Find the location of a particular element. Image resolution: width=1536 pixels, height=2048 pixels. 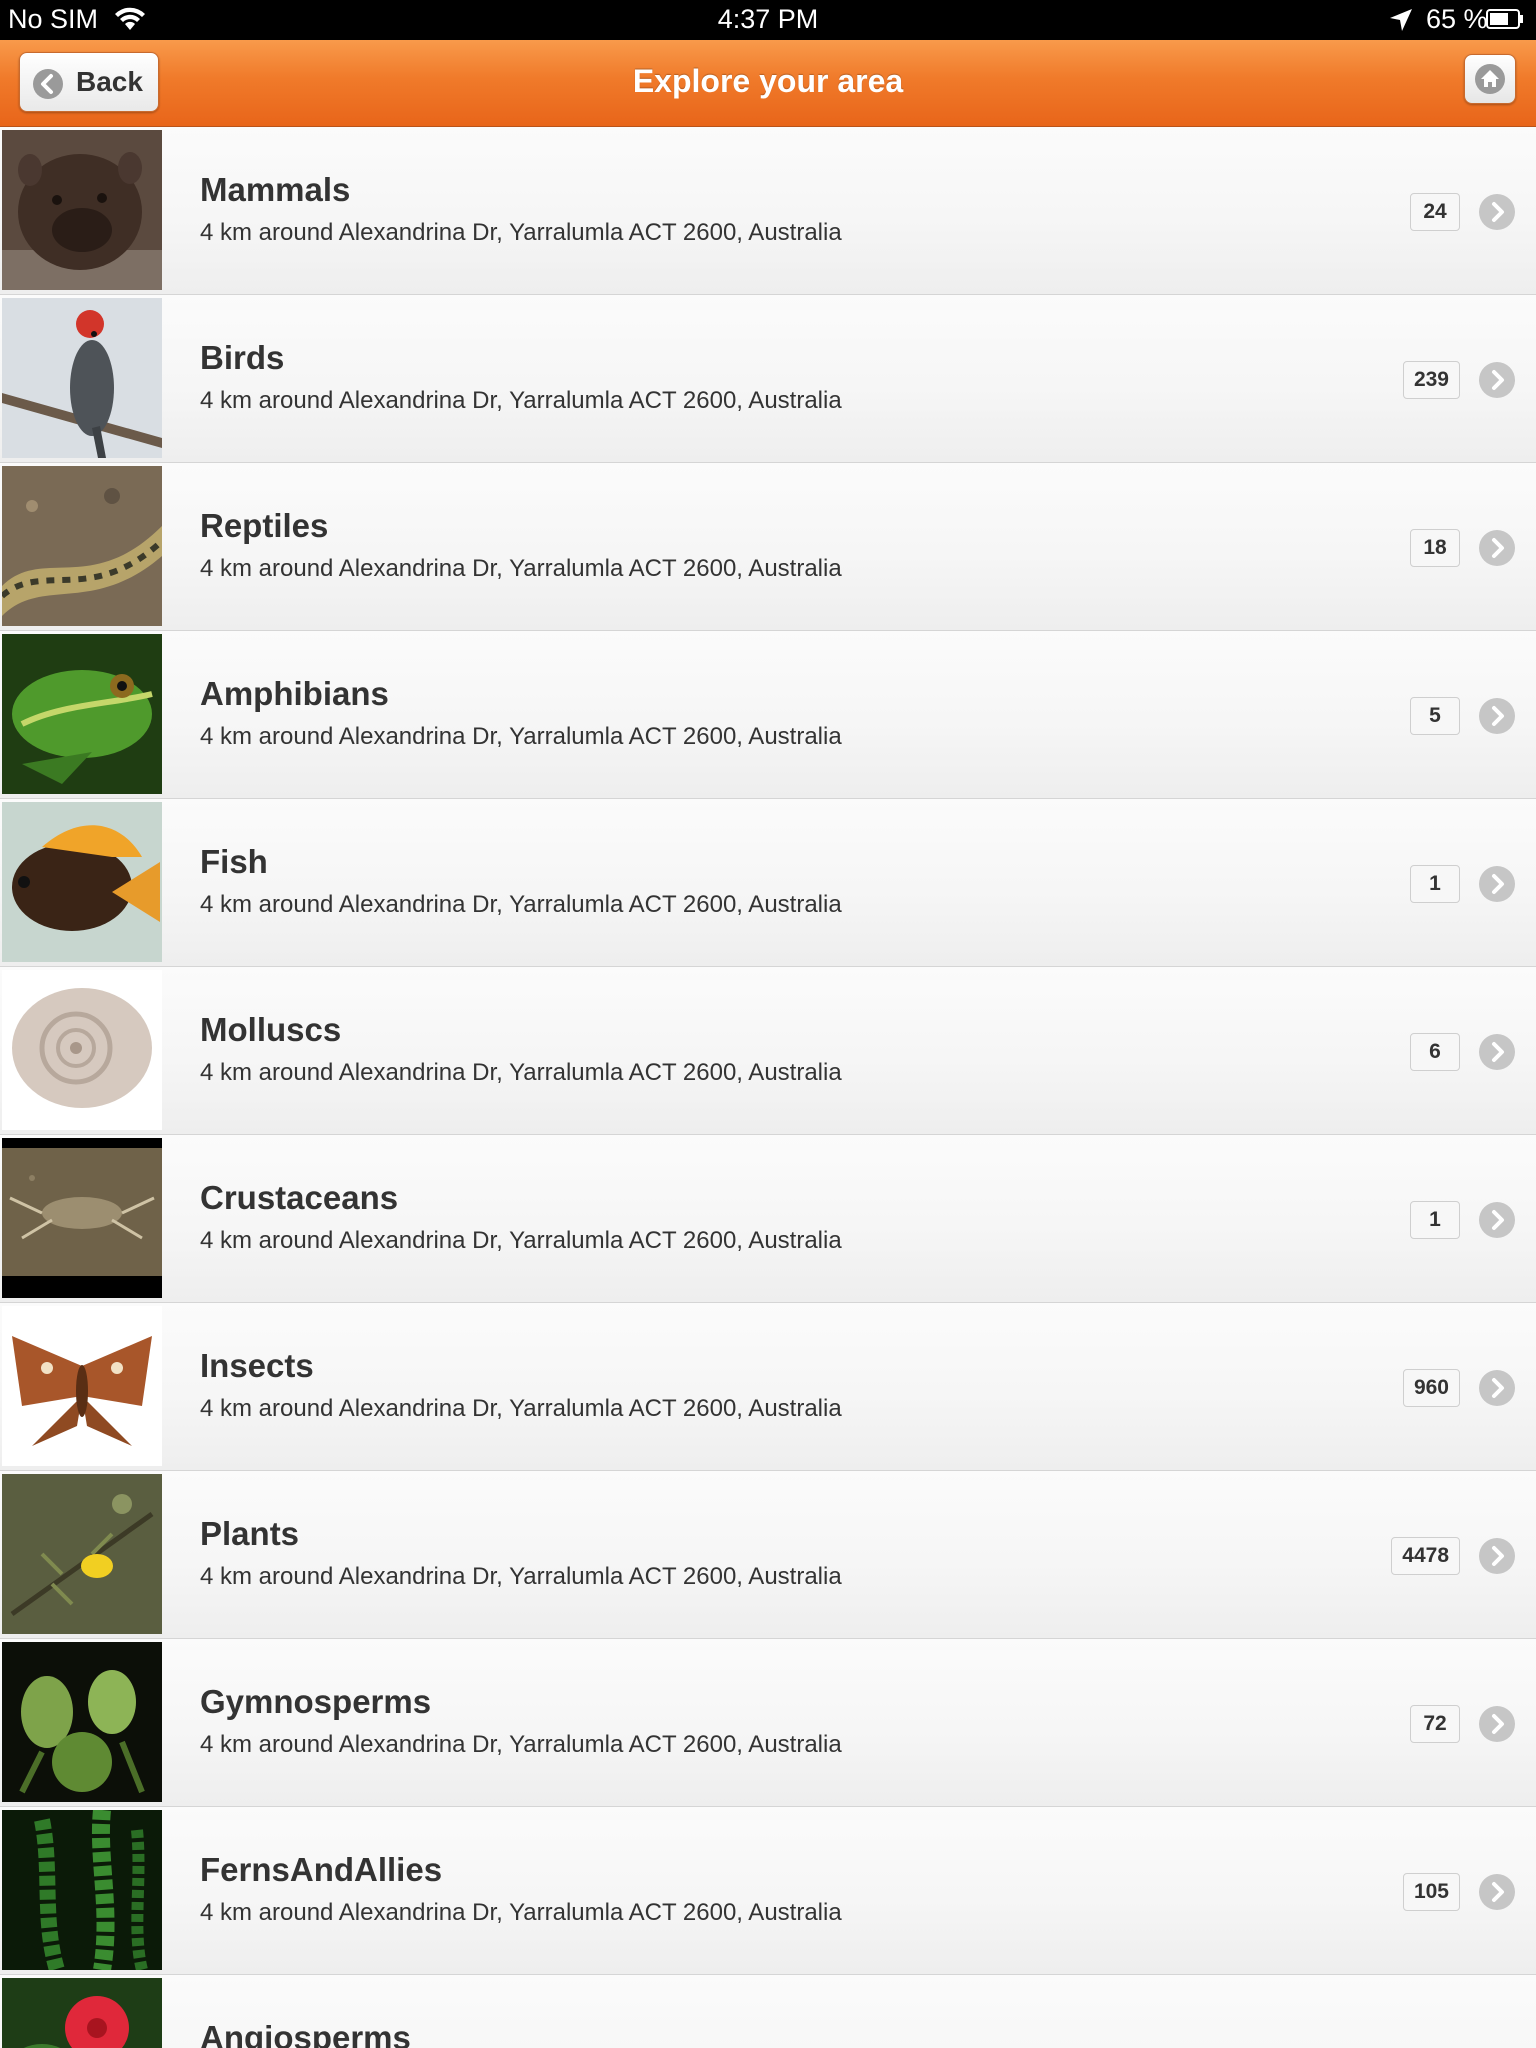

mammal-thumbnail is located at coordinates (82, 210).